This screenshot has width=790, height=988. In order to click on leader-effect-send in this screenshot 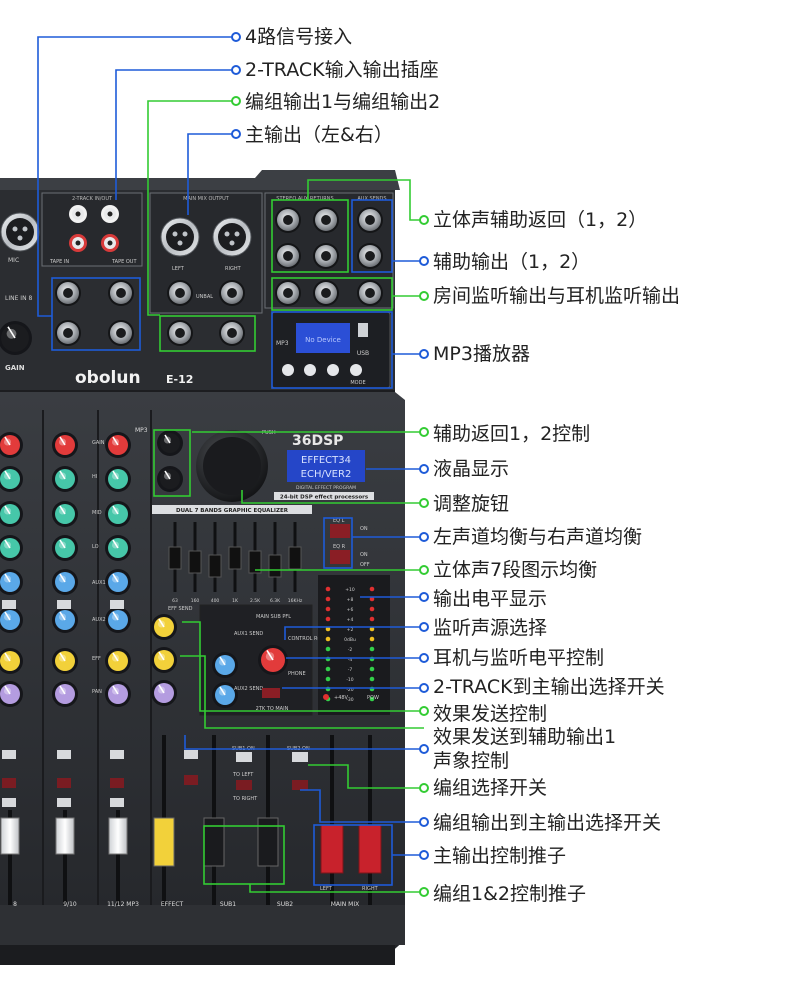, I will do `click(303, 666)`.